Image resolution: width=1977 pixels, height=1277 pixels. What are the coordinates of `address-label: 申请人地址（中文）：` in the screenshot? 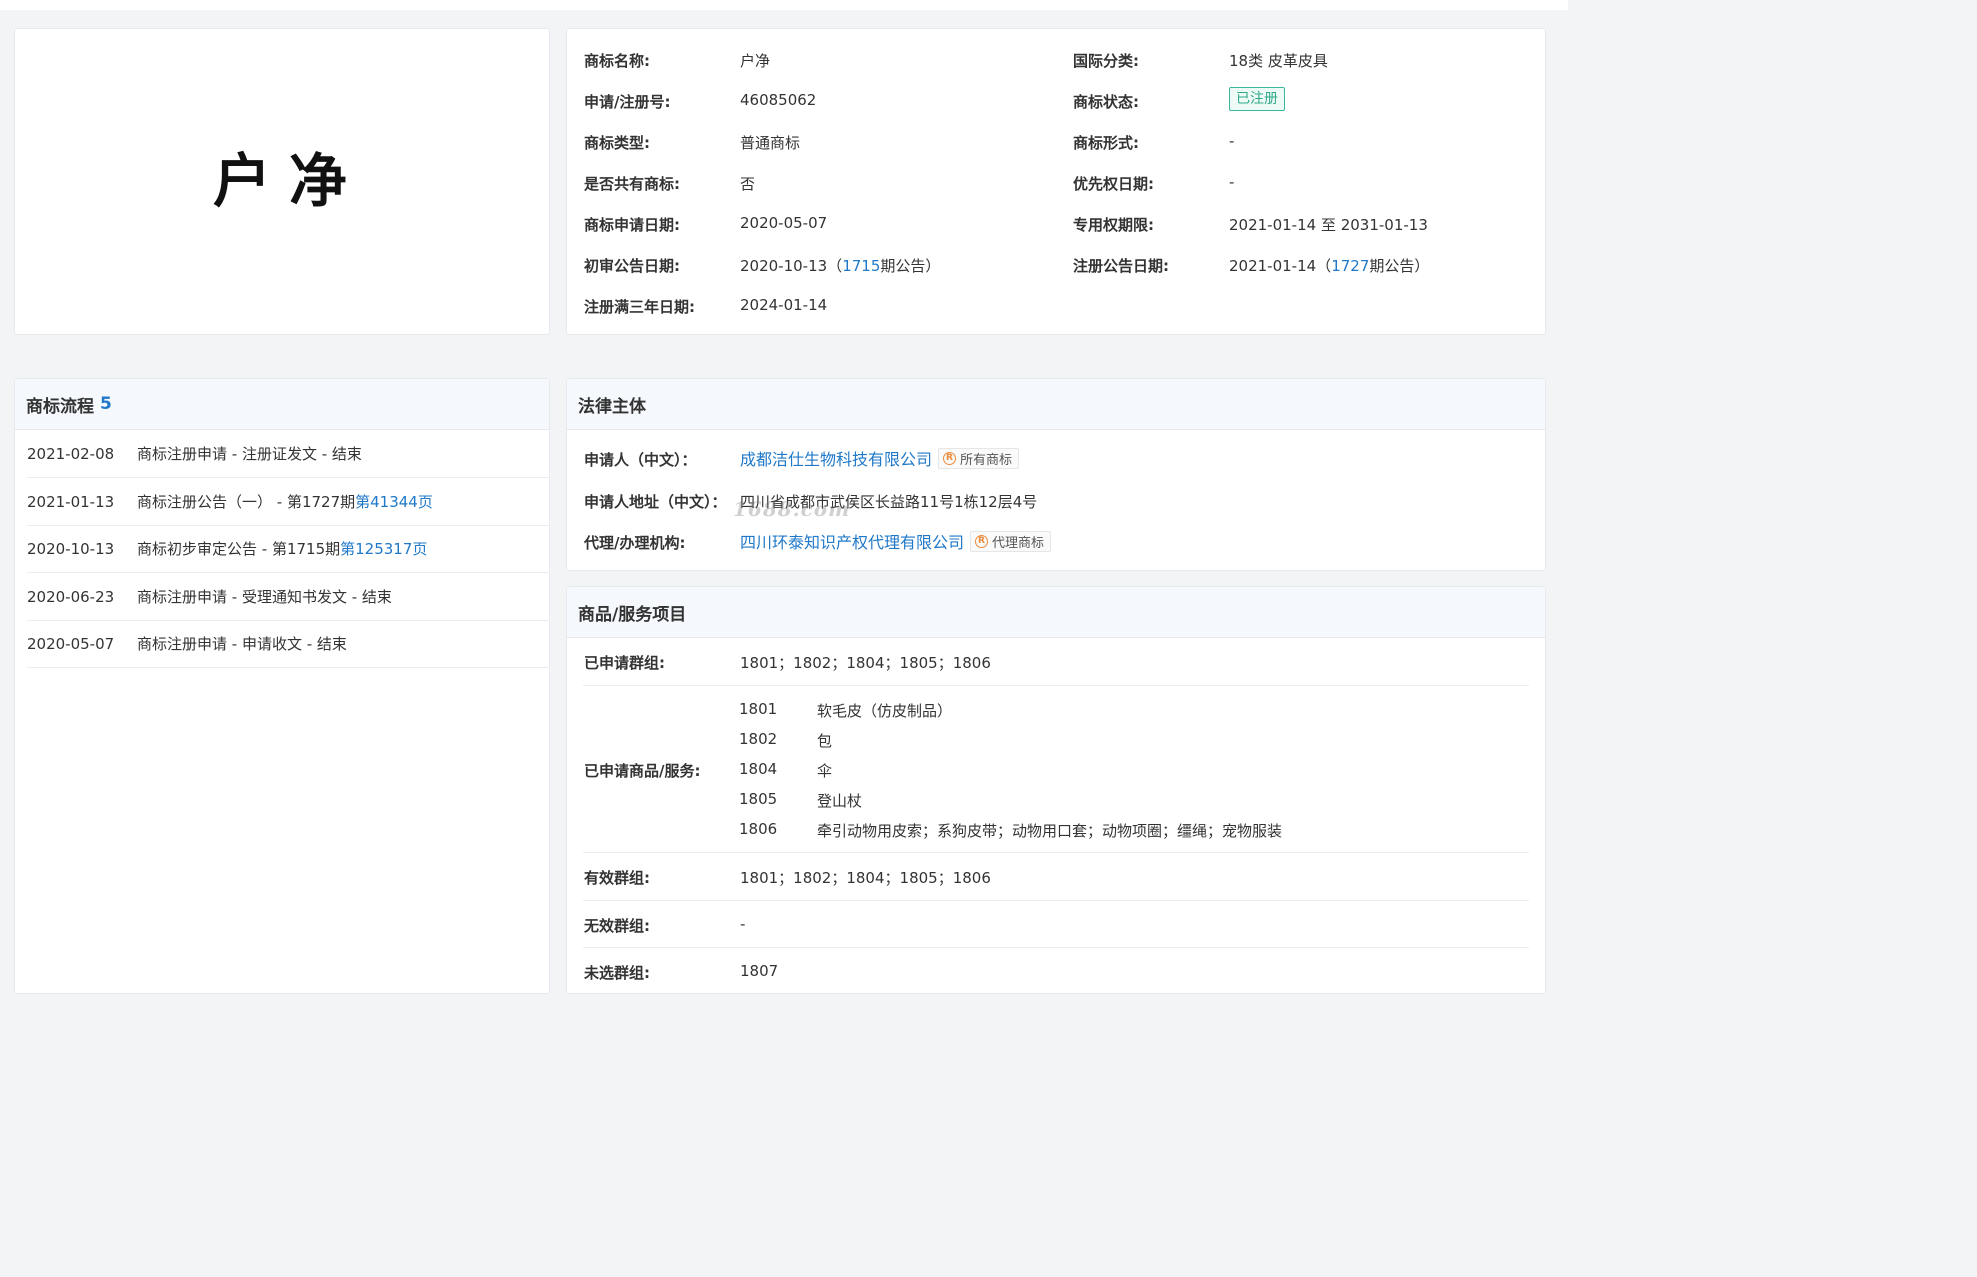 It's located at (655, 502).